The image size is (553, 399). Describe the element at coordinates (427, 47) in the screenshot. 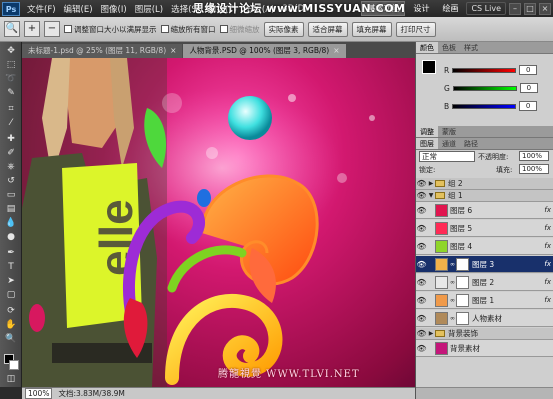

I see `tab-color: 颜色` at that location.